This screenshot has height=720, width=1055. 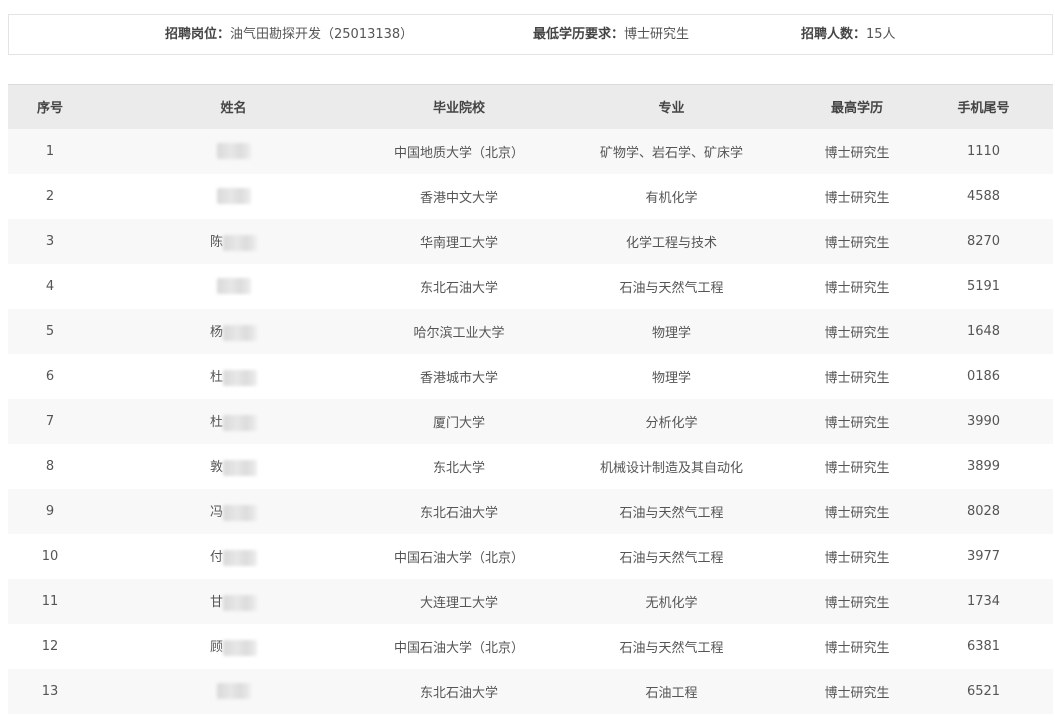 What do you see at coordinates (657, 34) in the screenshot?
I see `education-value: 博士研究生` at bounding box center [657, 34].